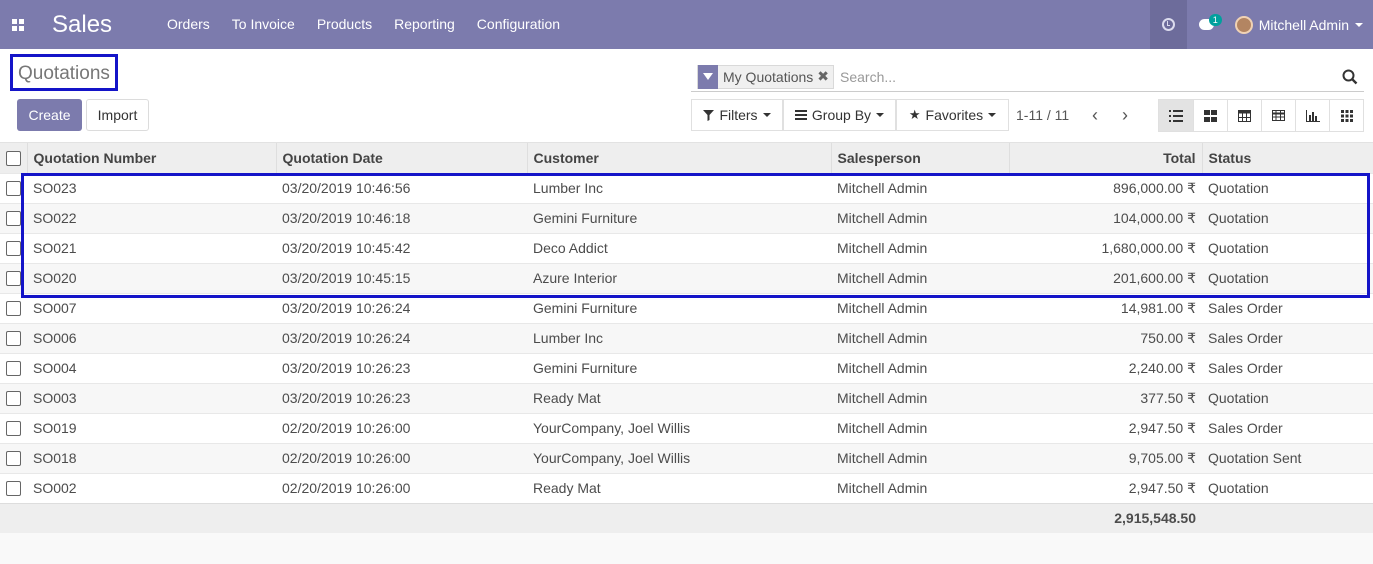  What do you see at coordinates (1278, 115) in the screenshot?
I see `pivot-view-icon` at bounding box center [1278, 115].